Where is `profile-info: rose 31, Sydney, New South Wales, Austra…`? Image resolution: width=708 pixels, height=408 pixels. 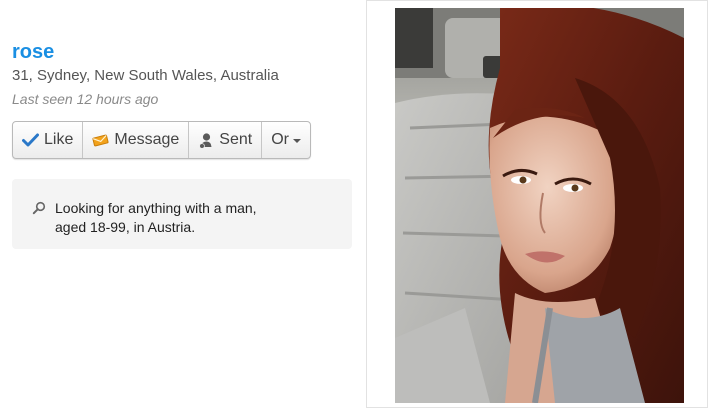
profile-info: rose 31, Sydney, New South Wales, Austra… is located at coordinates (182, 74).